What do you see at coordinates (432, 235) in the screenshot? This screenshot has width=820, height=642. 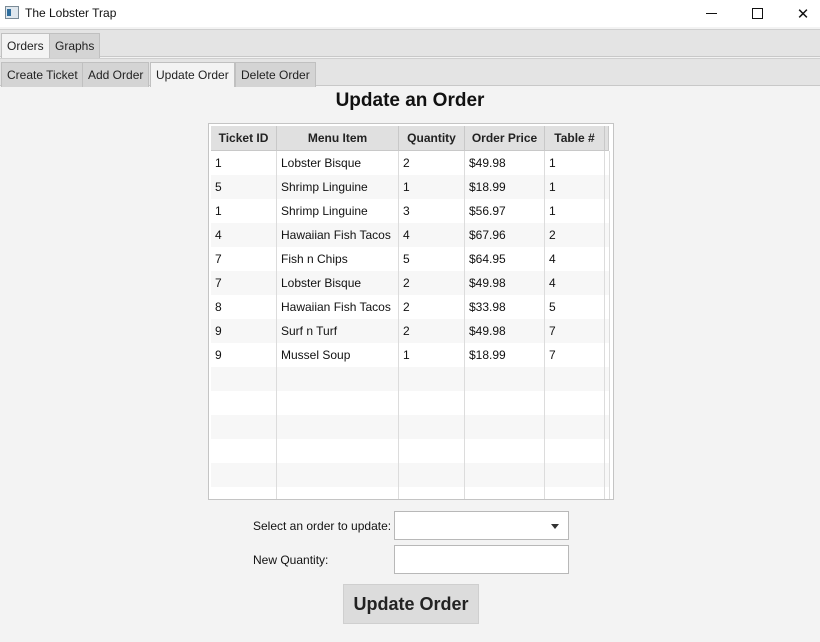 I see `cell-quantity: 4` at bounding box center [432, 235].